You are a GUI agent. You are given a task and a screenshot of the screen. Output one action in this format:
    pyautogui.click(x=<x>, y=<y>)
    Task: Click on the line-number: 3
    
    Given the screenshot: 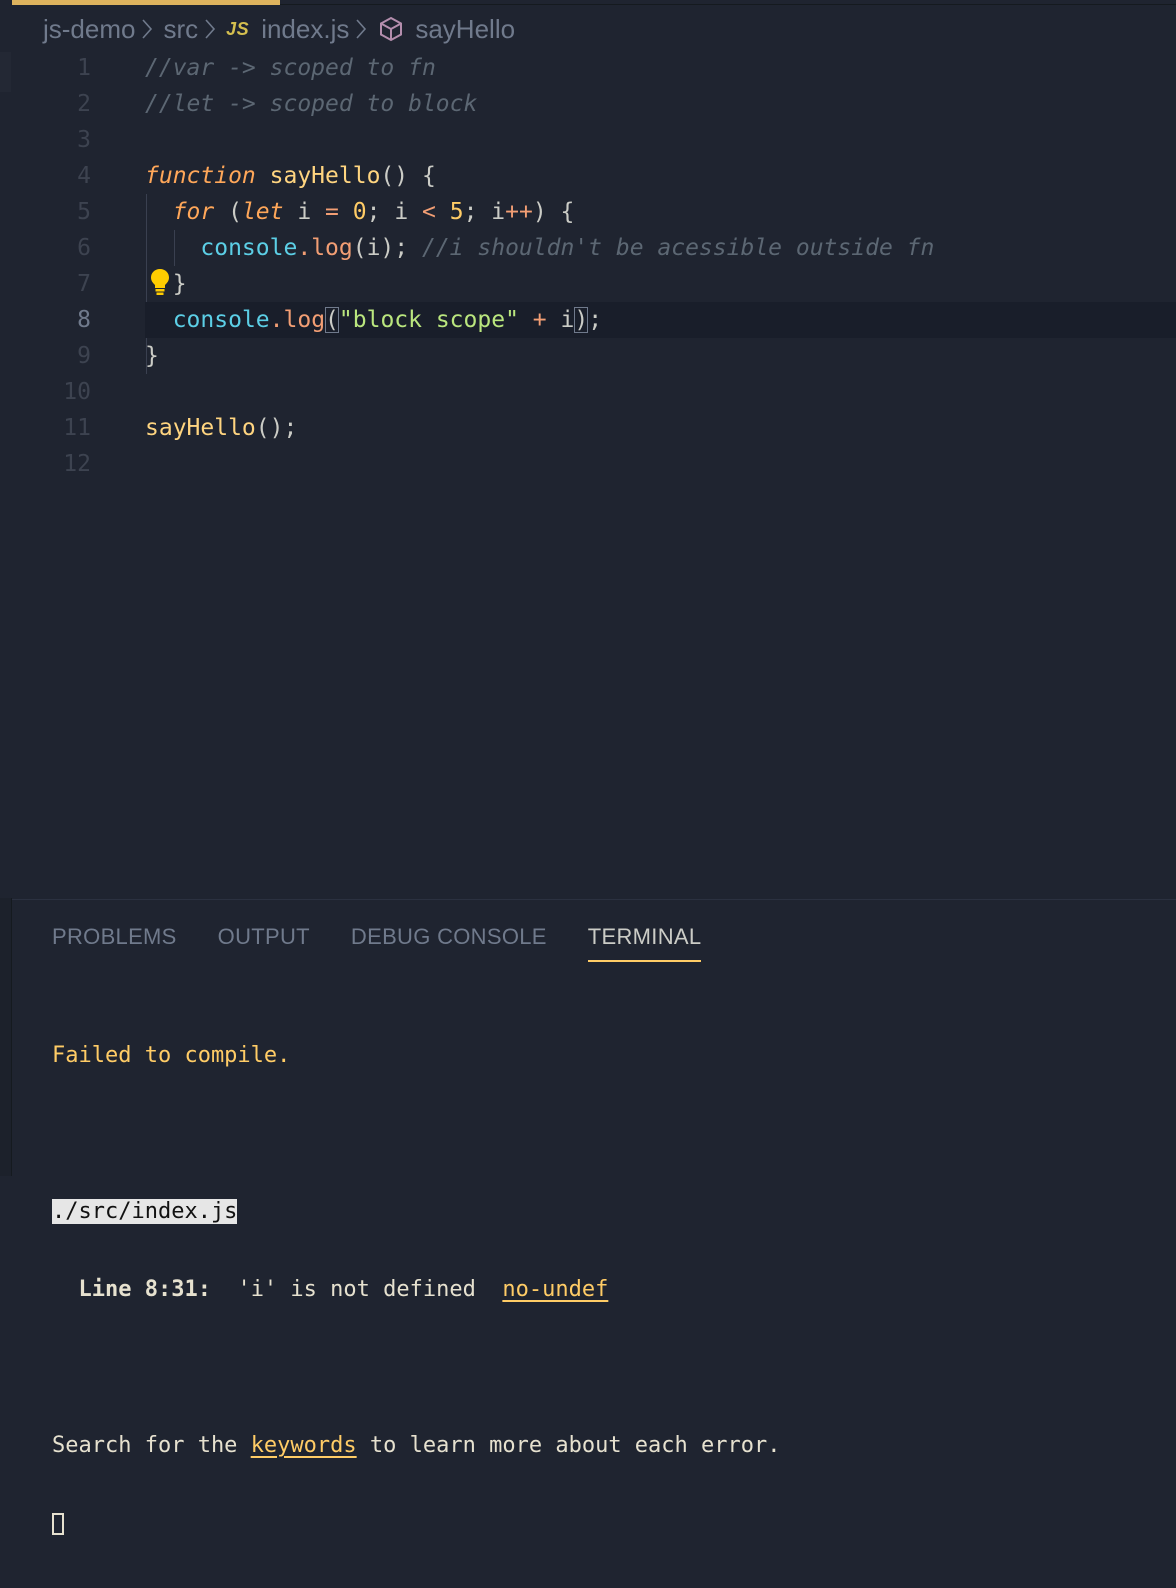 What is the action you would take?
    pyautogui.click(x=84, y=140)
    